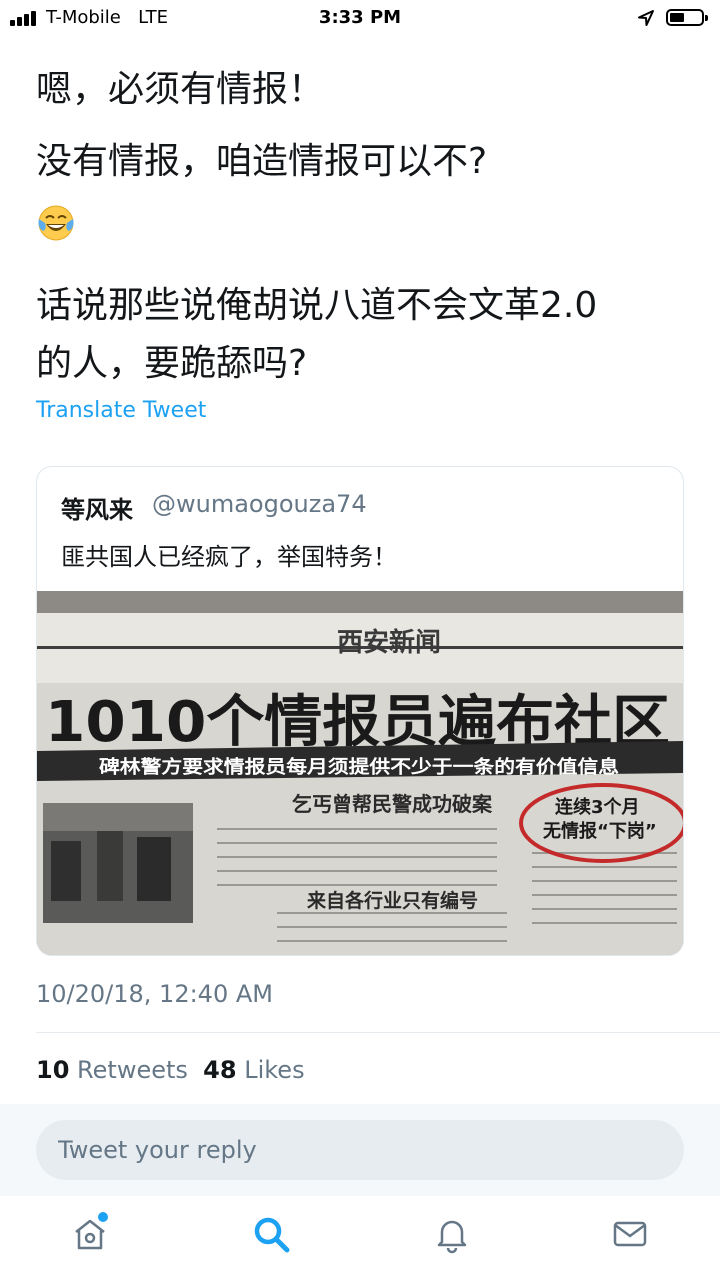  What do you see at coordinates (97, 510) in the screenshot?
I see `quoted-author-name: 等风来` at bounding box center [97, 510].